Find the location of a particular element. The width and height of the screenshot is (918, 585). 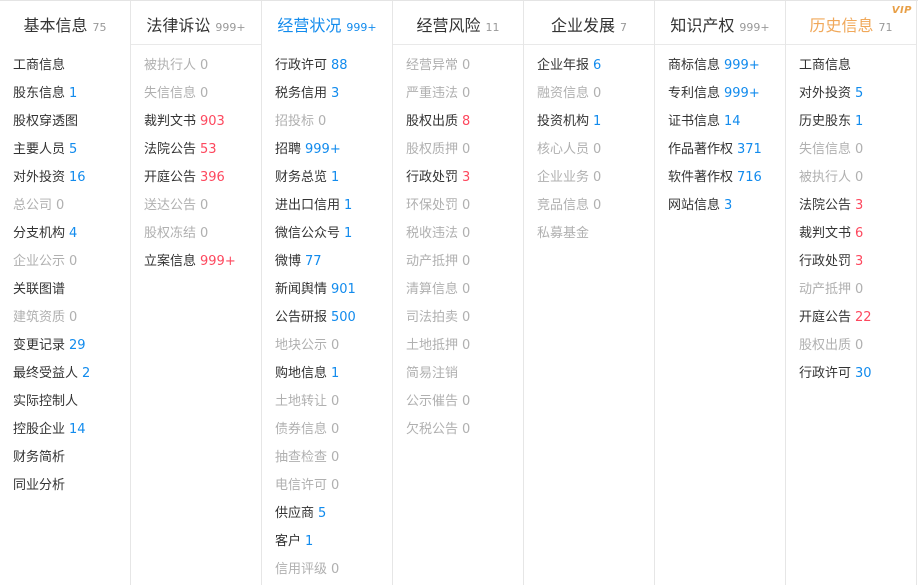

menu-item: 抽查检查 0 is located at coordinates (327, 458).